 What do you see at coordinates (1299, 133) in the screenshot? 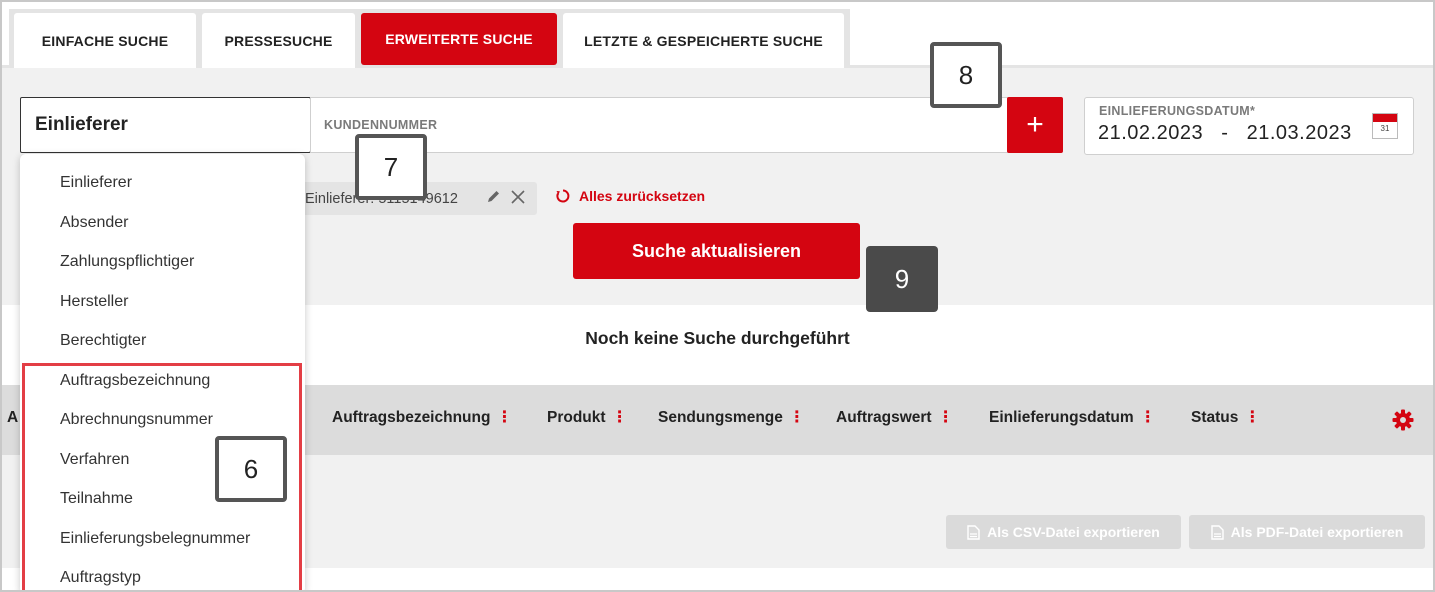
I see `date-to: 21.03.2023` at bounding box center [1299, 133].